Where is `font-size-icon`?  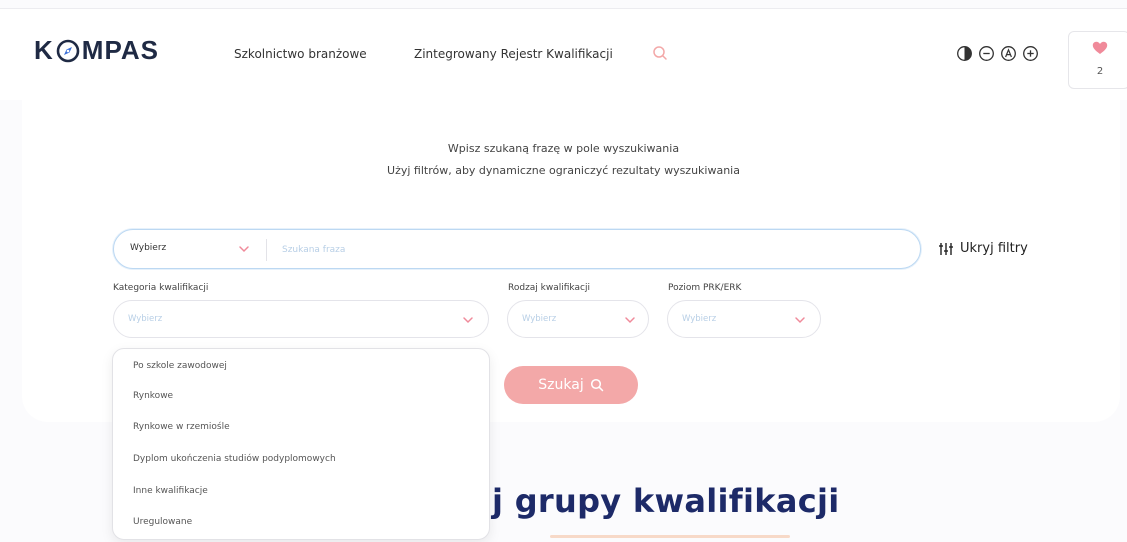
font-size-icon is located at coordinates (1008, 53).